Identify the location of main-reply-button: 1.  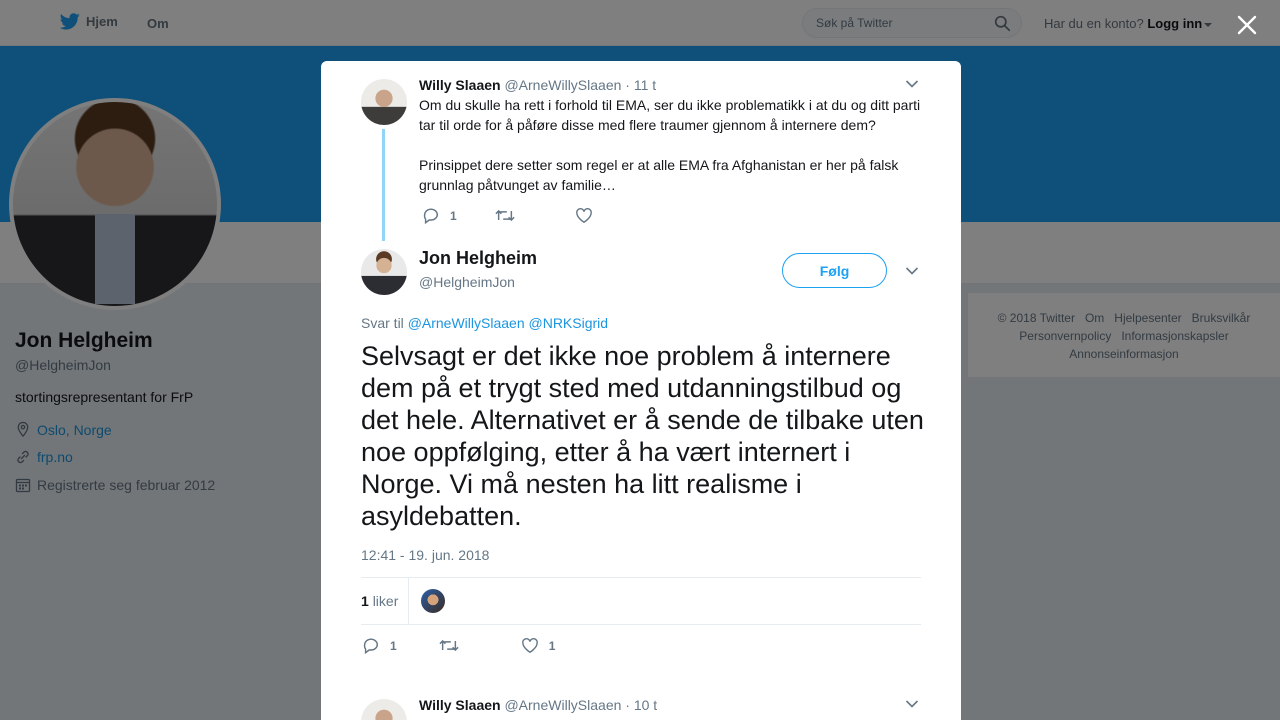
(379, 645).